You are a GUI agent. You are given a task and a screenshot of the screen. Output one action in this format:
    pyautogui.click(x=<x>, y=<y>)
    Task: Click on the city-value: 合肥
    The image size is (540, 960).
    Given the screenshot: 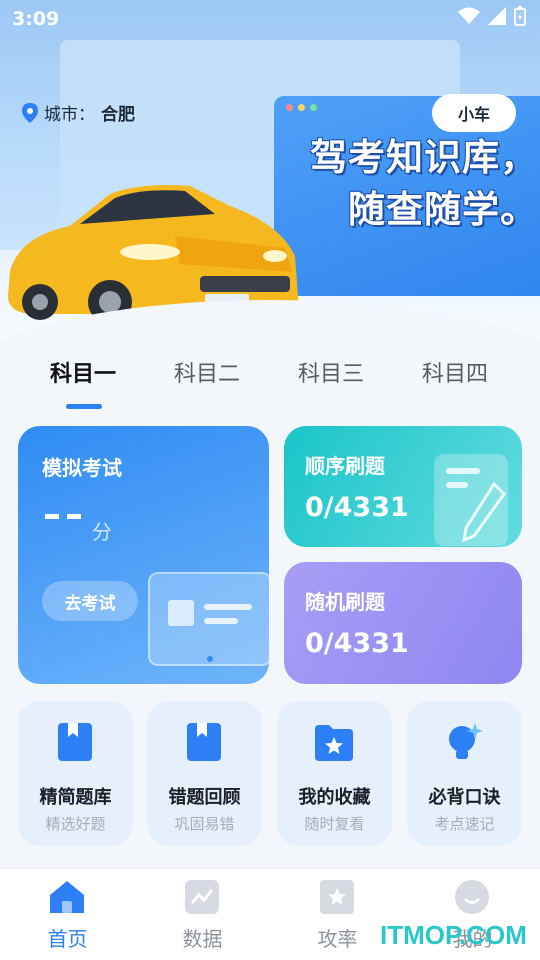 What is the action you would take?
    pyautogui.click(x=118, y=115)
    